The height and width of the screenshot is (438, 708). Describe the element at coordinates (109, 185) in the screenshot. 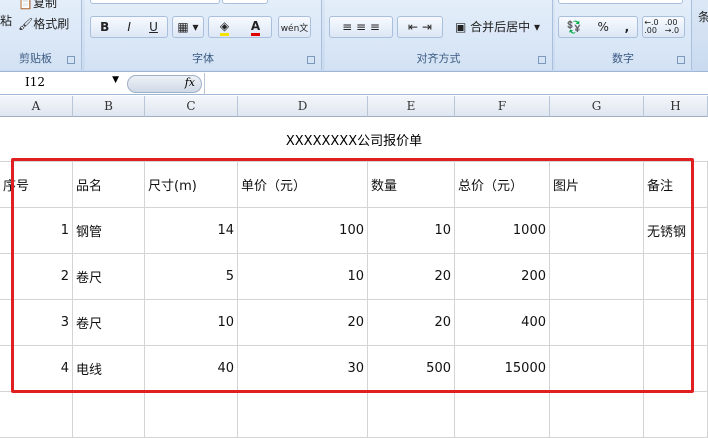

I see `header-cell: 品名` at that location.